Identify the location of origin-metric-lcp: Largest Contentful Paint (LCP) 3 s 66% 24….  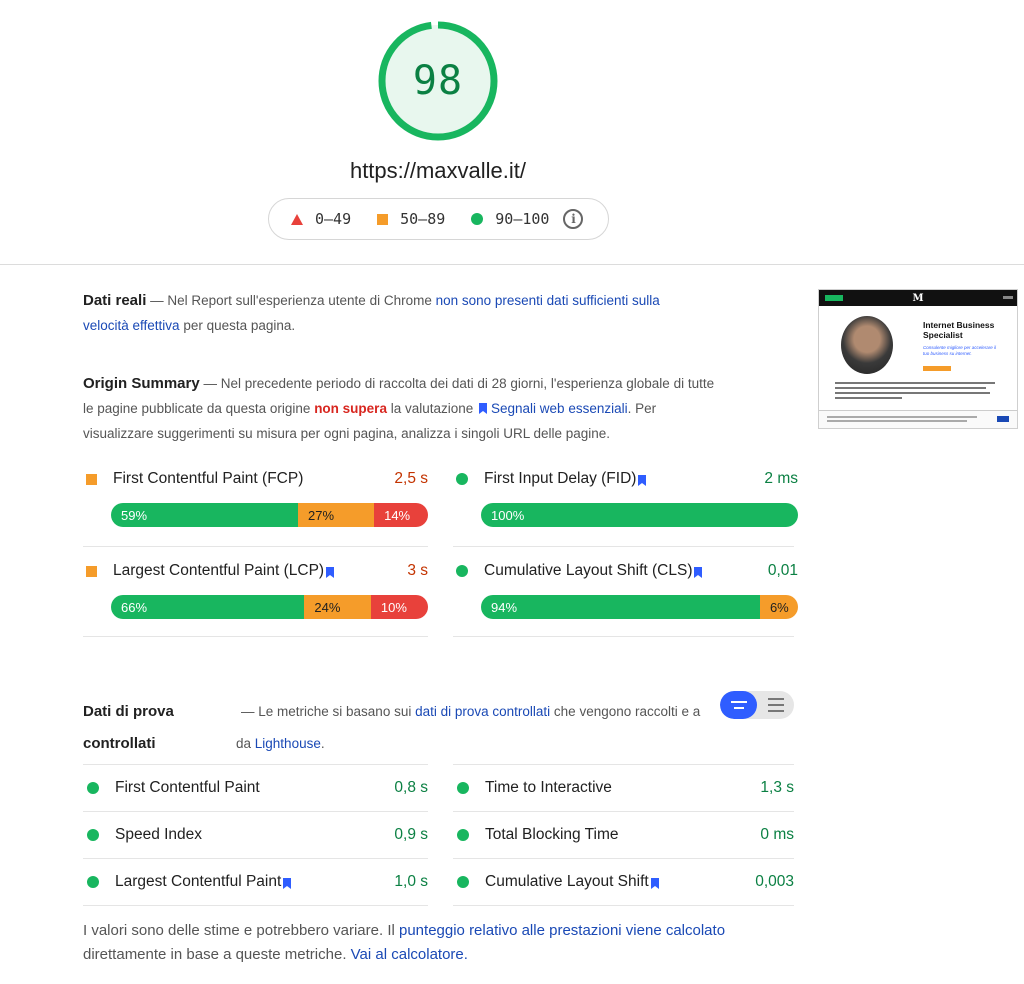
(255, 593).